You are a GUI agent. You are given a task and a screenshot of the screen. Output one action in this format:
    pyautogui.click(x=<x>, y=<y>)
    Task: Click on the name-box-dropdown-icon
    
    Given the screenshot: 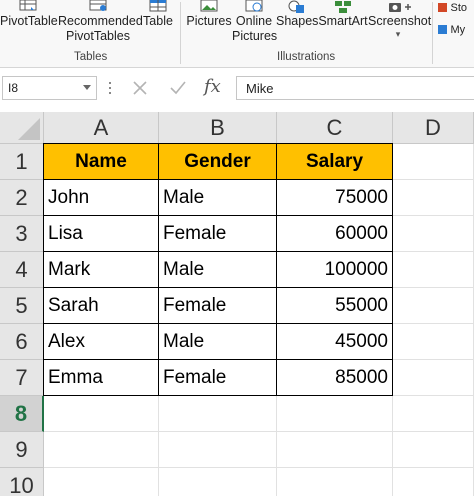 What is the action you would take?
    pyautogui.click(x=87, y=87)
    